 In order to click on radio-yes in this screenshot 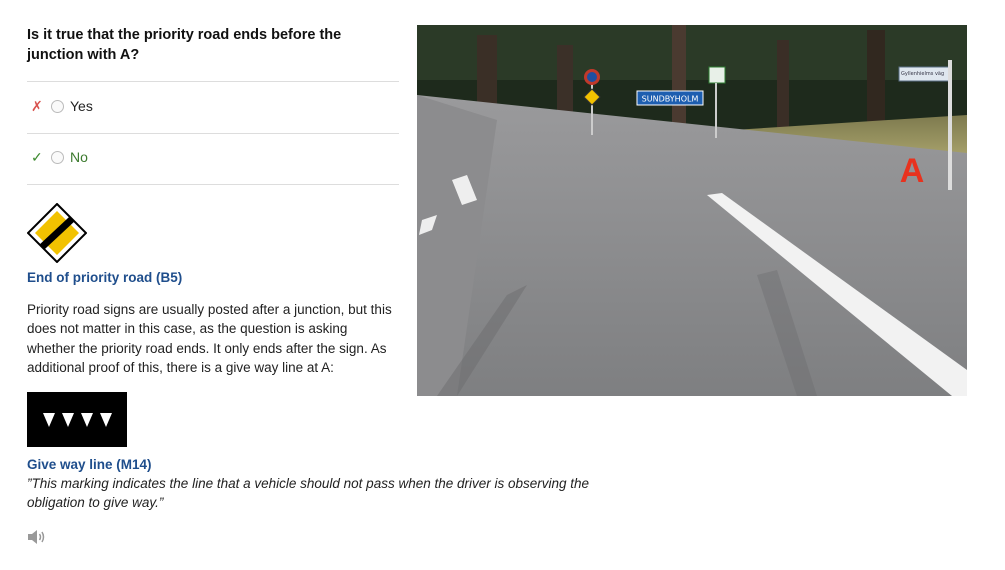, I will do `click(57, 106)`.